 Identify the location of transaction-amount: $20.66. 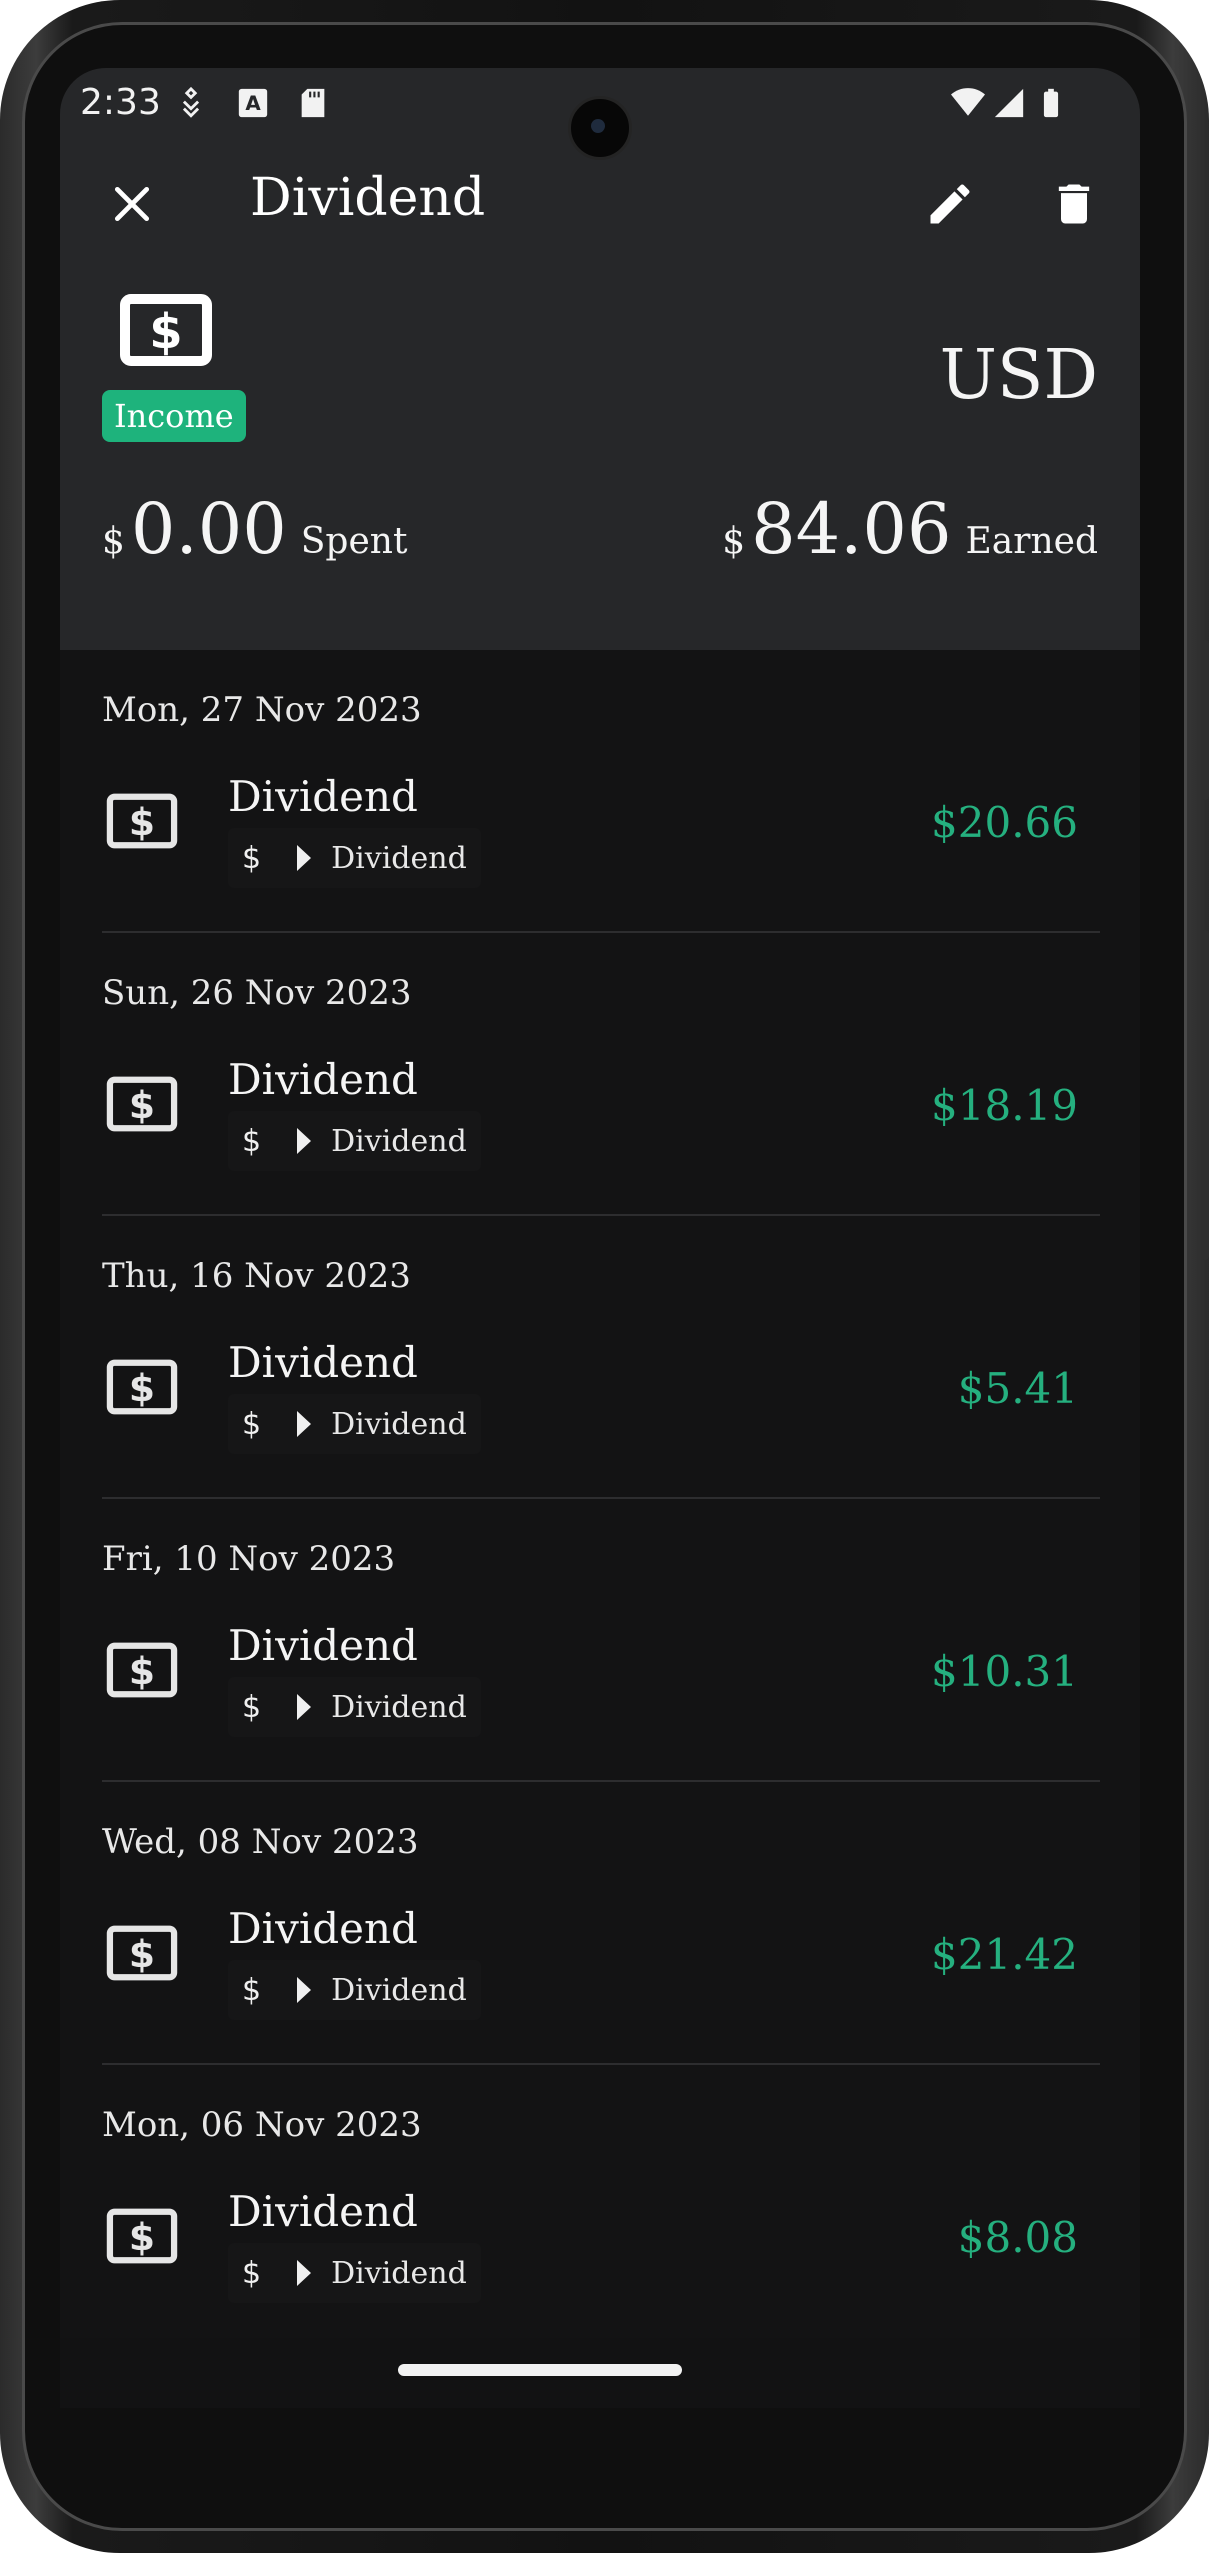
(1004, 822).